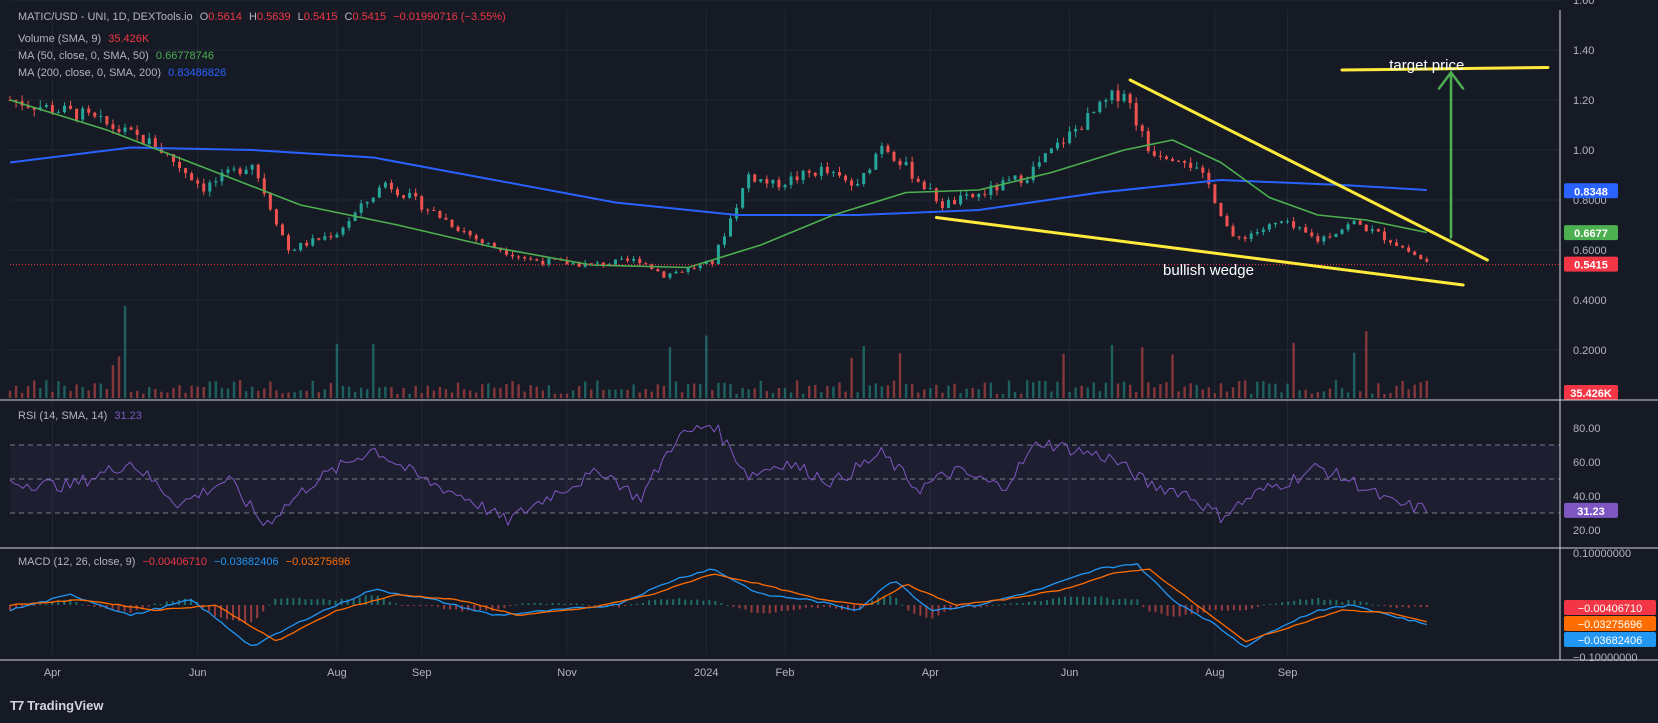 Image resolution: width=1658 pixels, height=723 pixels. Describe the element at coordinates (1610, 625) in the screenshot. I see `macd-signal-tag: −0.03275696` at that location.